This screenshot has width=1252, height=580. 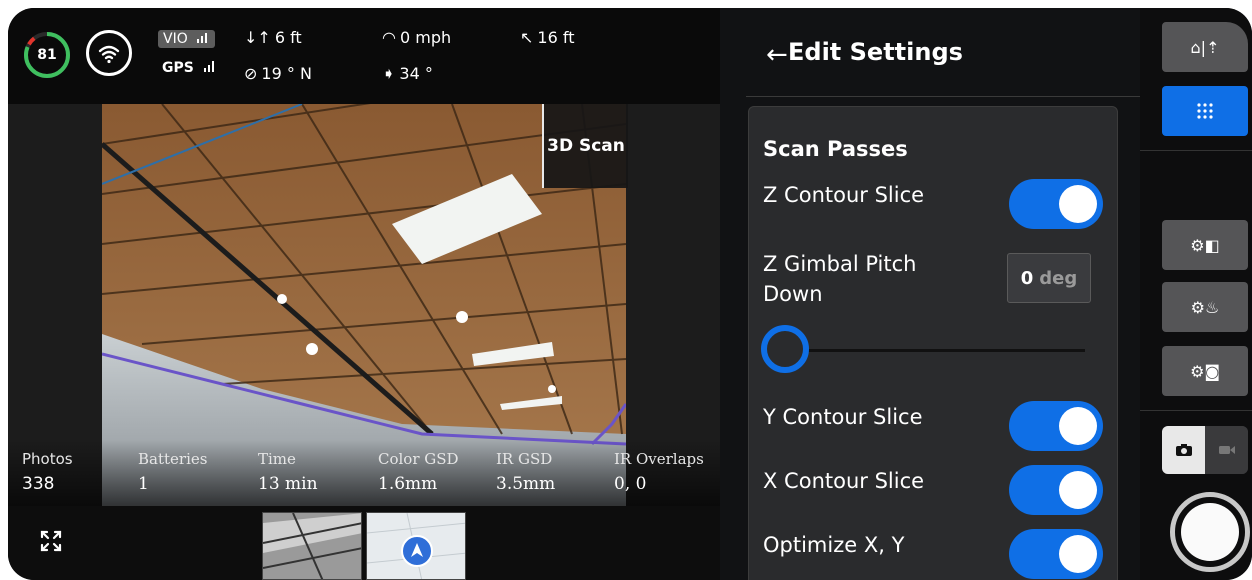 I want to click on gimbal-readout: ➧ 34 °, so click(x=407, y=73).